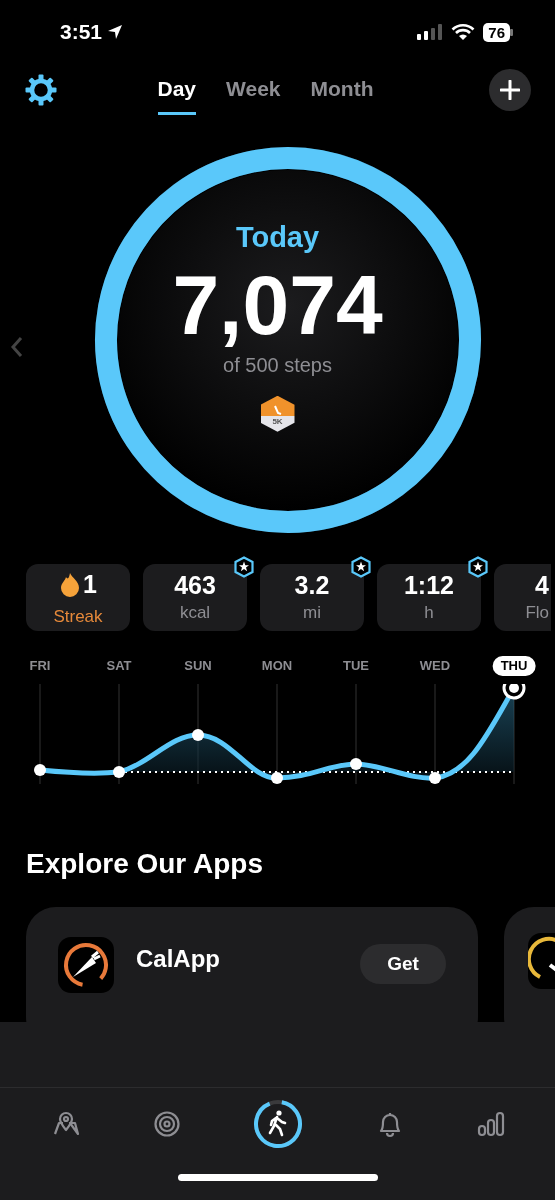  Describe the element at coordinates (166, 1124) in the screenshot. I see `target-icon` at that location.